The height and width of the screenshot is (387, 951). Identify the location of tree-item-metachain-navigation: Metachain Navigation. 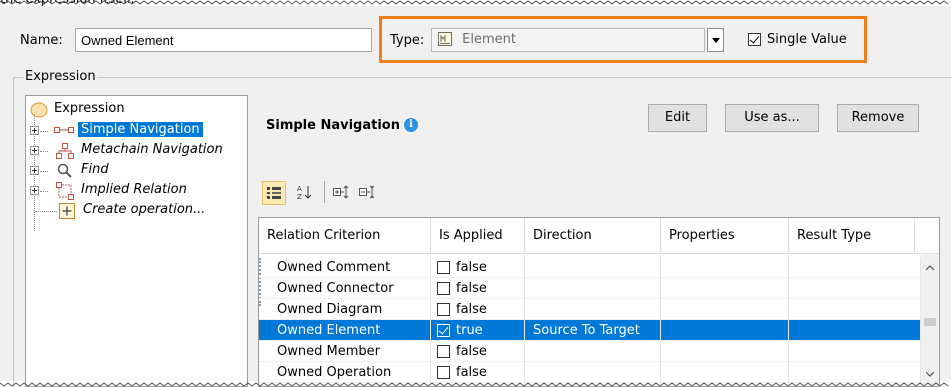
(136, 151).